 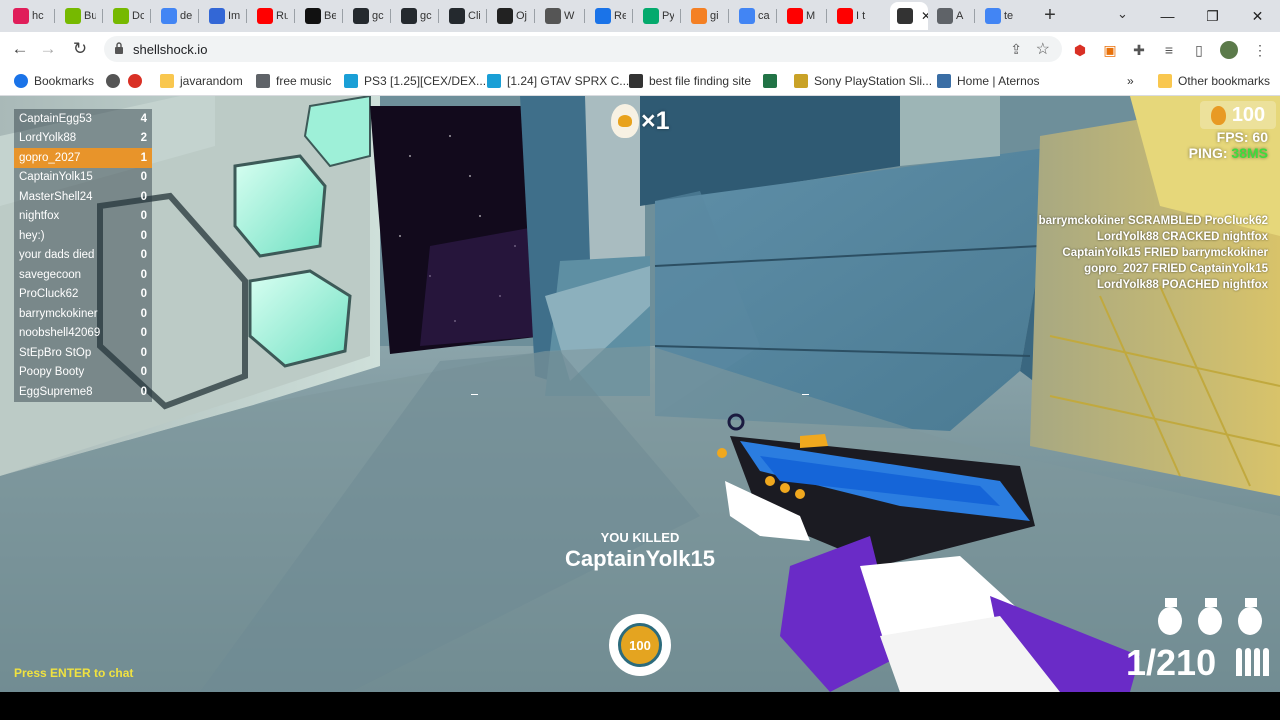 I want to click on browser-tab: Py, so click(x=658, y=16).